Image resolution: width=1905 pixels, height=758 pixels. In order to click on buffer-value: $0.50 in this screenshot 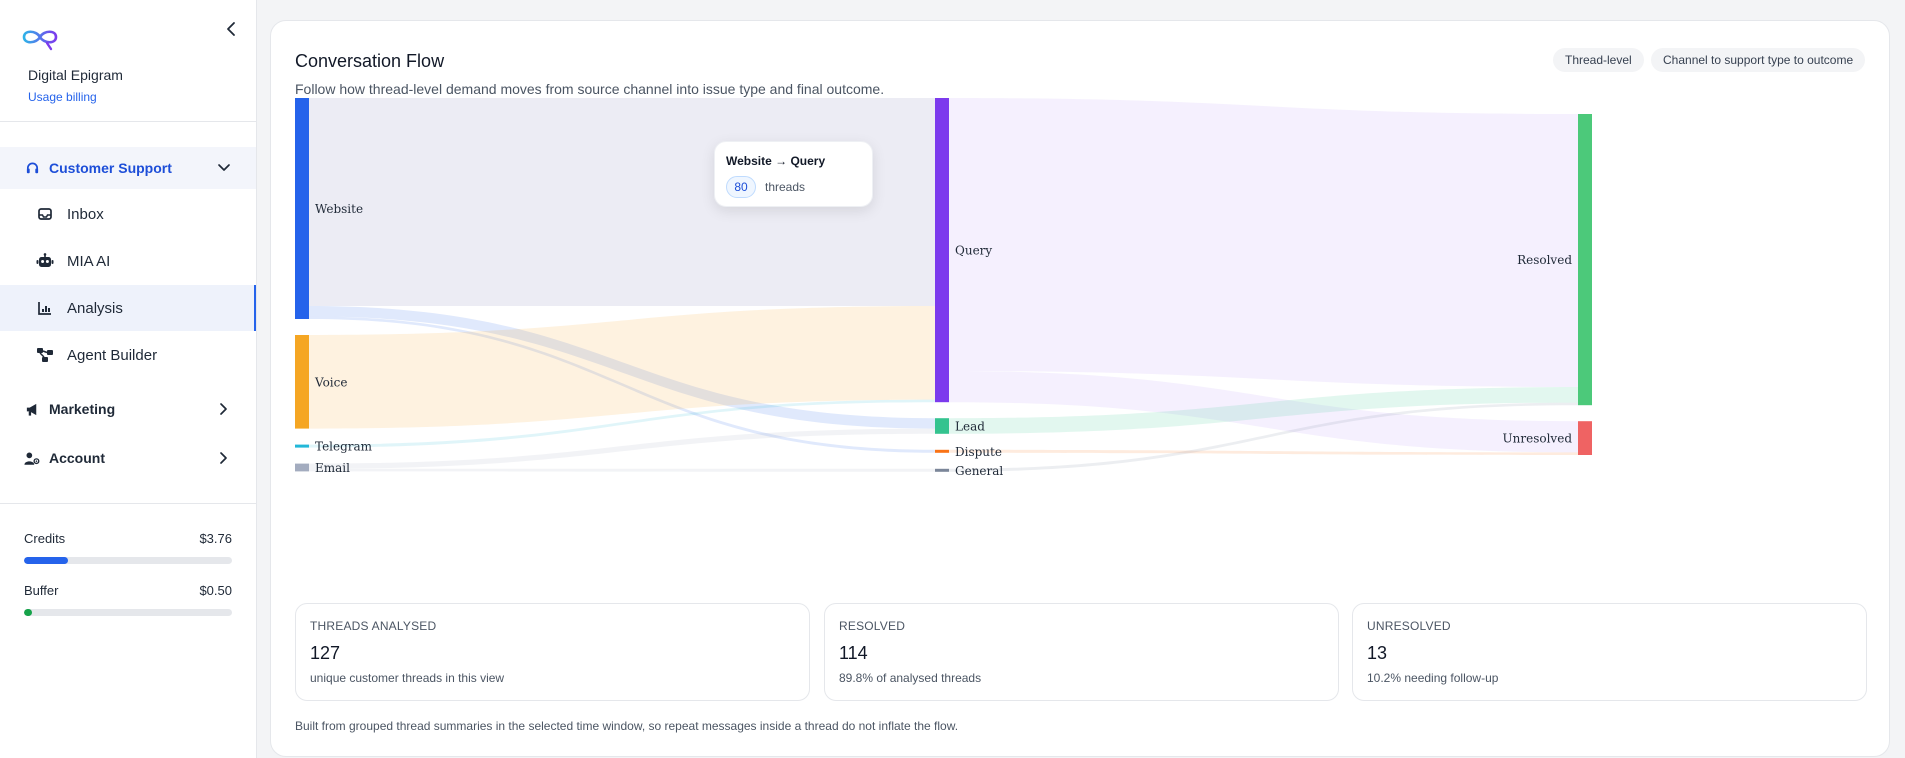, I will do `click(215, 590)`.